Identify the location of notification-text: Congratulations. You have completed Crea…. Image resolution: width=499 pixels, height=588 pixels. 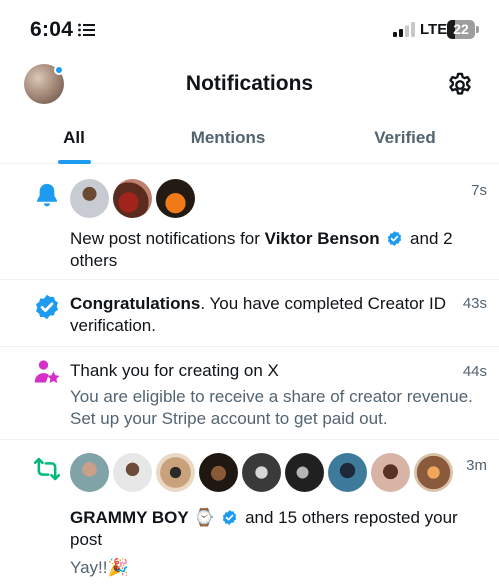
(258, 304).